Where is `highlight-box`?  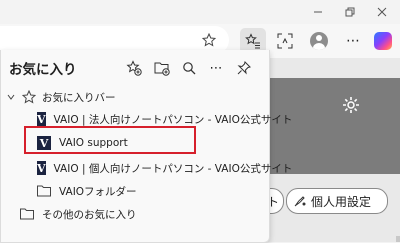 highlight-box is located at coordinates (110, 140).